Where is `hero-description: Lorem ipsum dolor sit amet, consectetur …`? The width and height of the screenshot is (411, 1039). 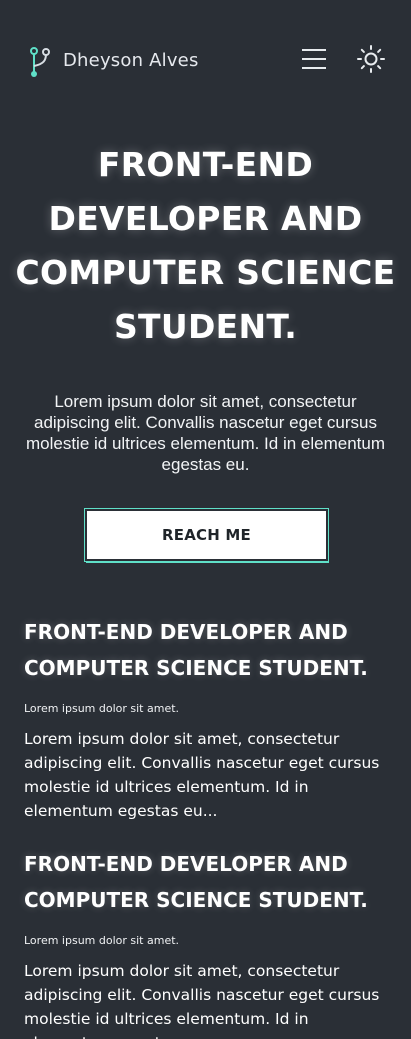
hero-description: Lorem ipsum dolor sit amet, consectetur … is located at coordinates (205, 433).